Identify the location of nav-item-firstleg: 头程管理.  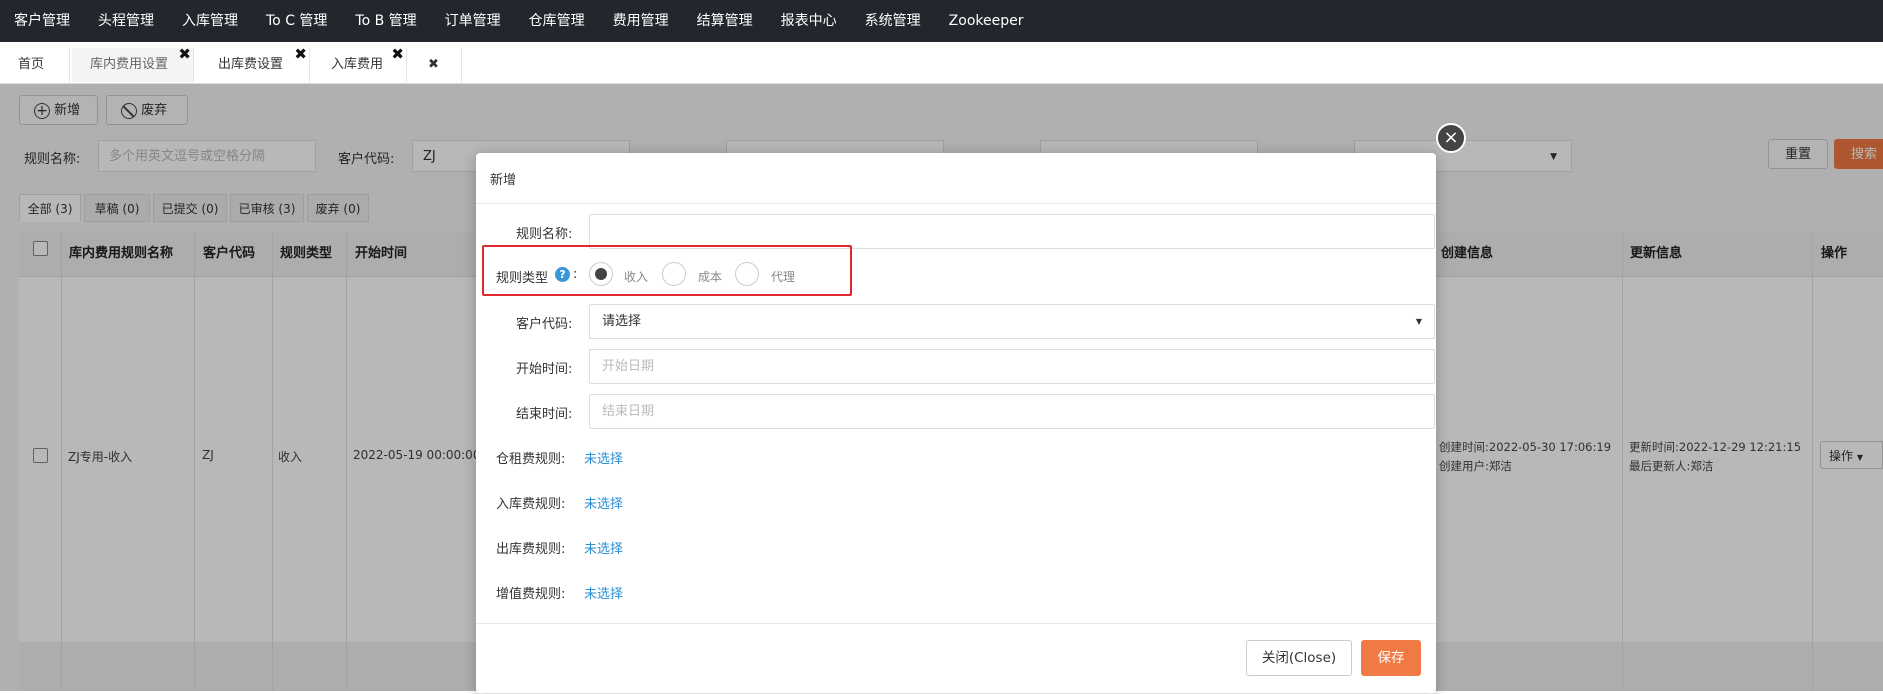
(126, 21).